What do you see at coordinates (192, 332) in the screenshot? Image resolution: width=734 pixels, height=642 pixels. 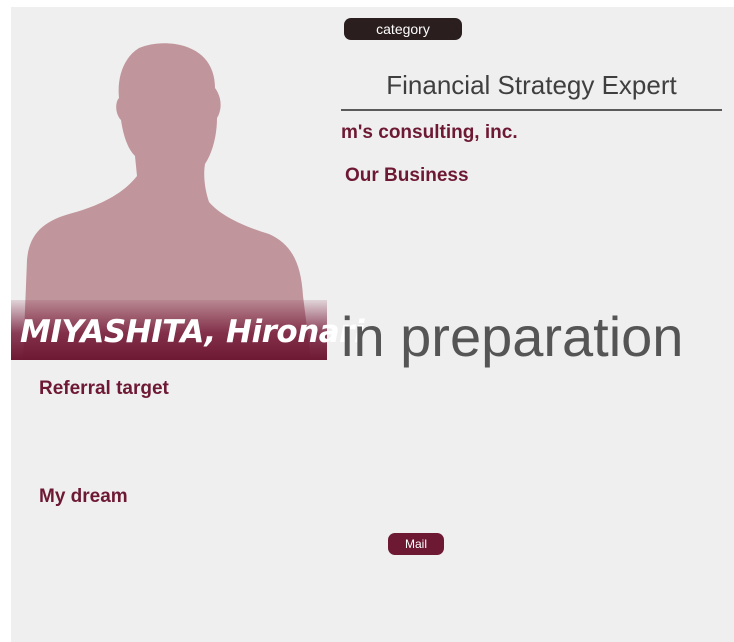 I see `profile-name: MIYASHITA, Hironari` at bounding box center [192, 332].